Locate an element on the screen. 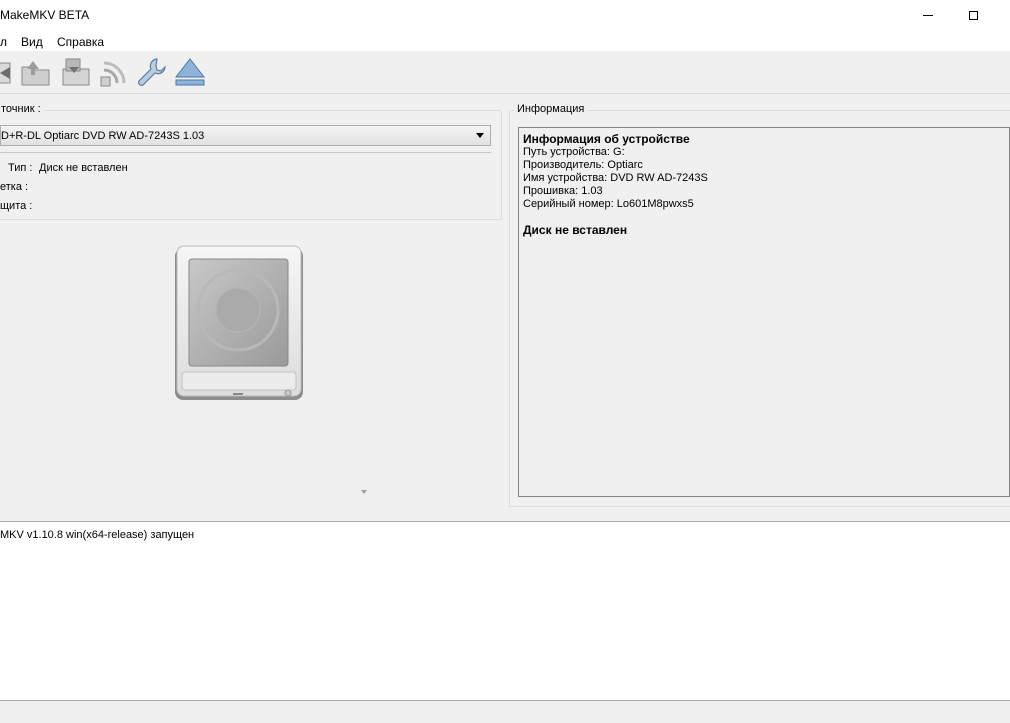 This screenshot has width=1010, height=723. title-bar: MakeMKV BETA is located at coordinates (505, 15).